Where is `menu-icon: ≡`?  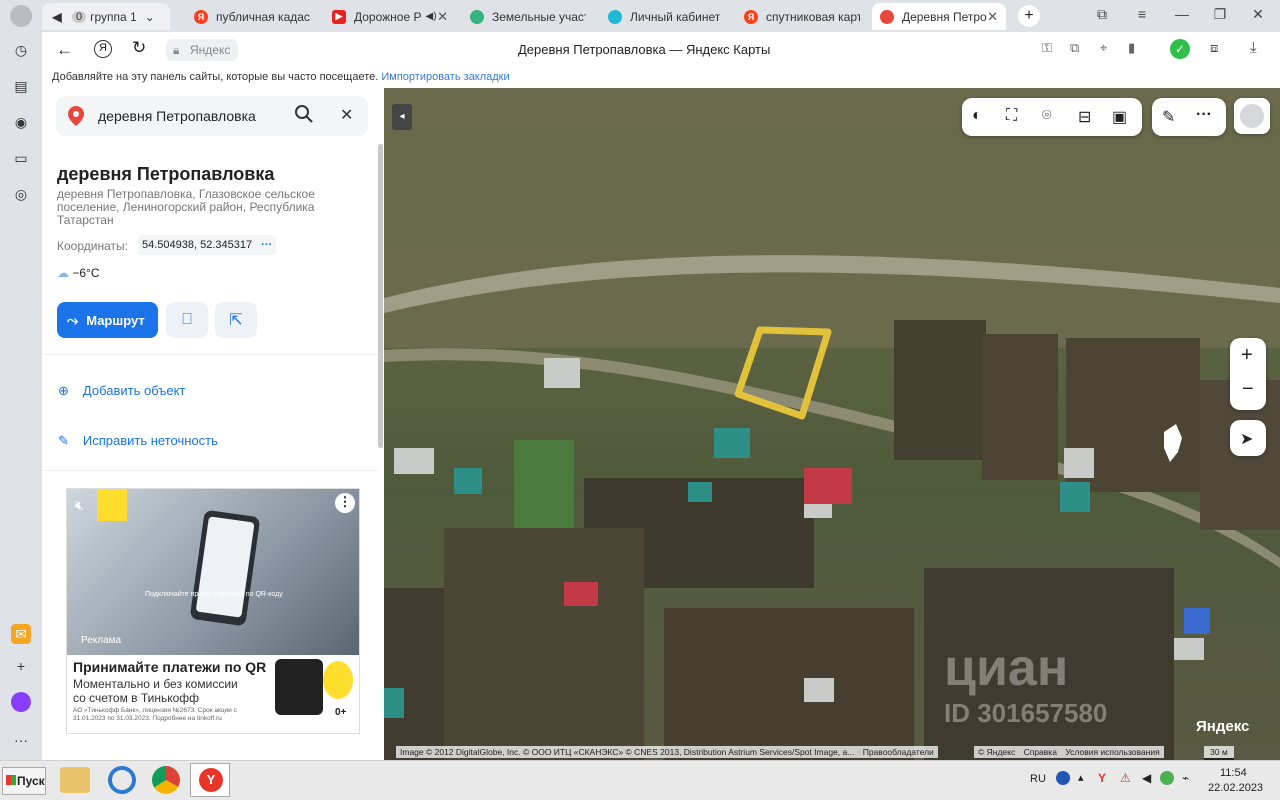
menu-icon: ≡ is located at coordinates (1142, 14).